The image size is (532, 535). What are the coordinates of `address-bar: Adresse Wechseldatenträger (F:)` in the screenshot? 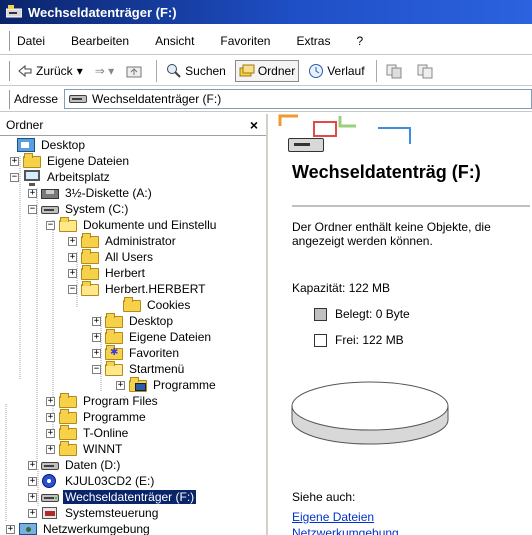 It's located at (266, 99).